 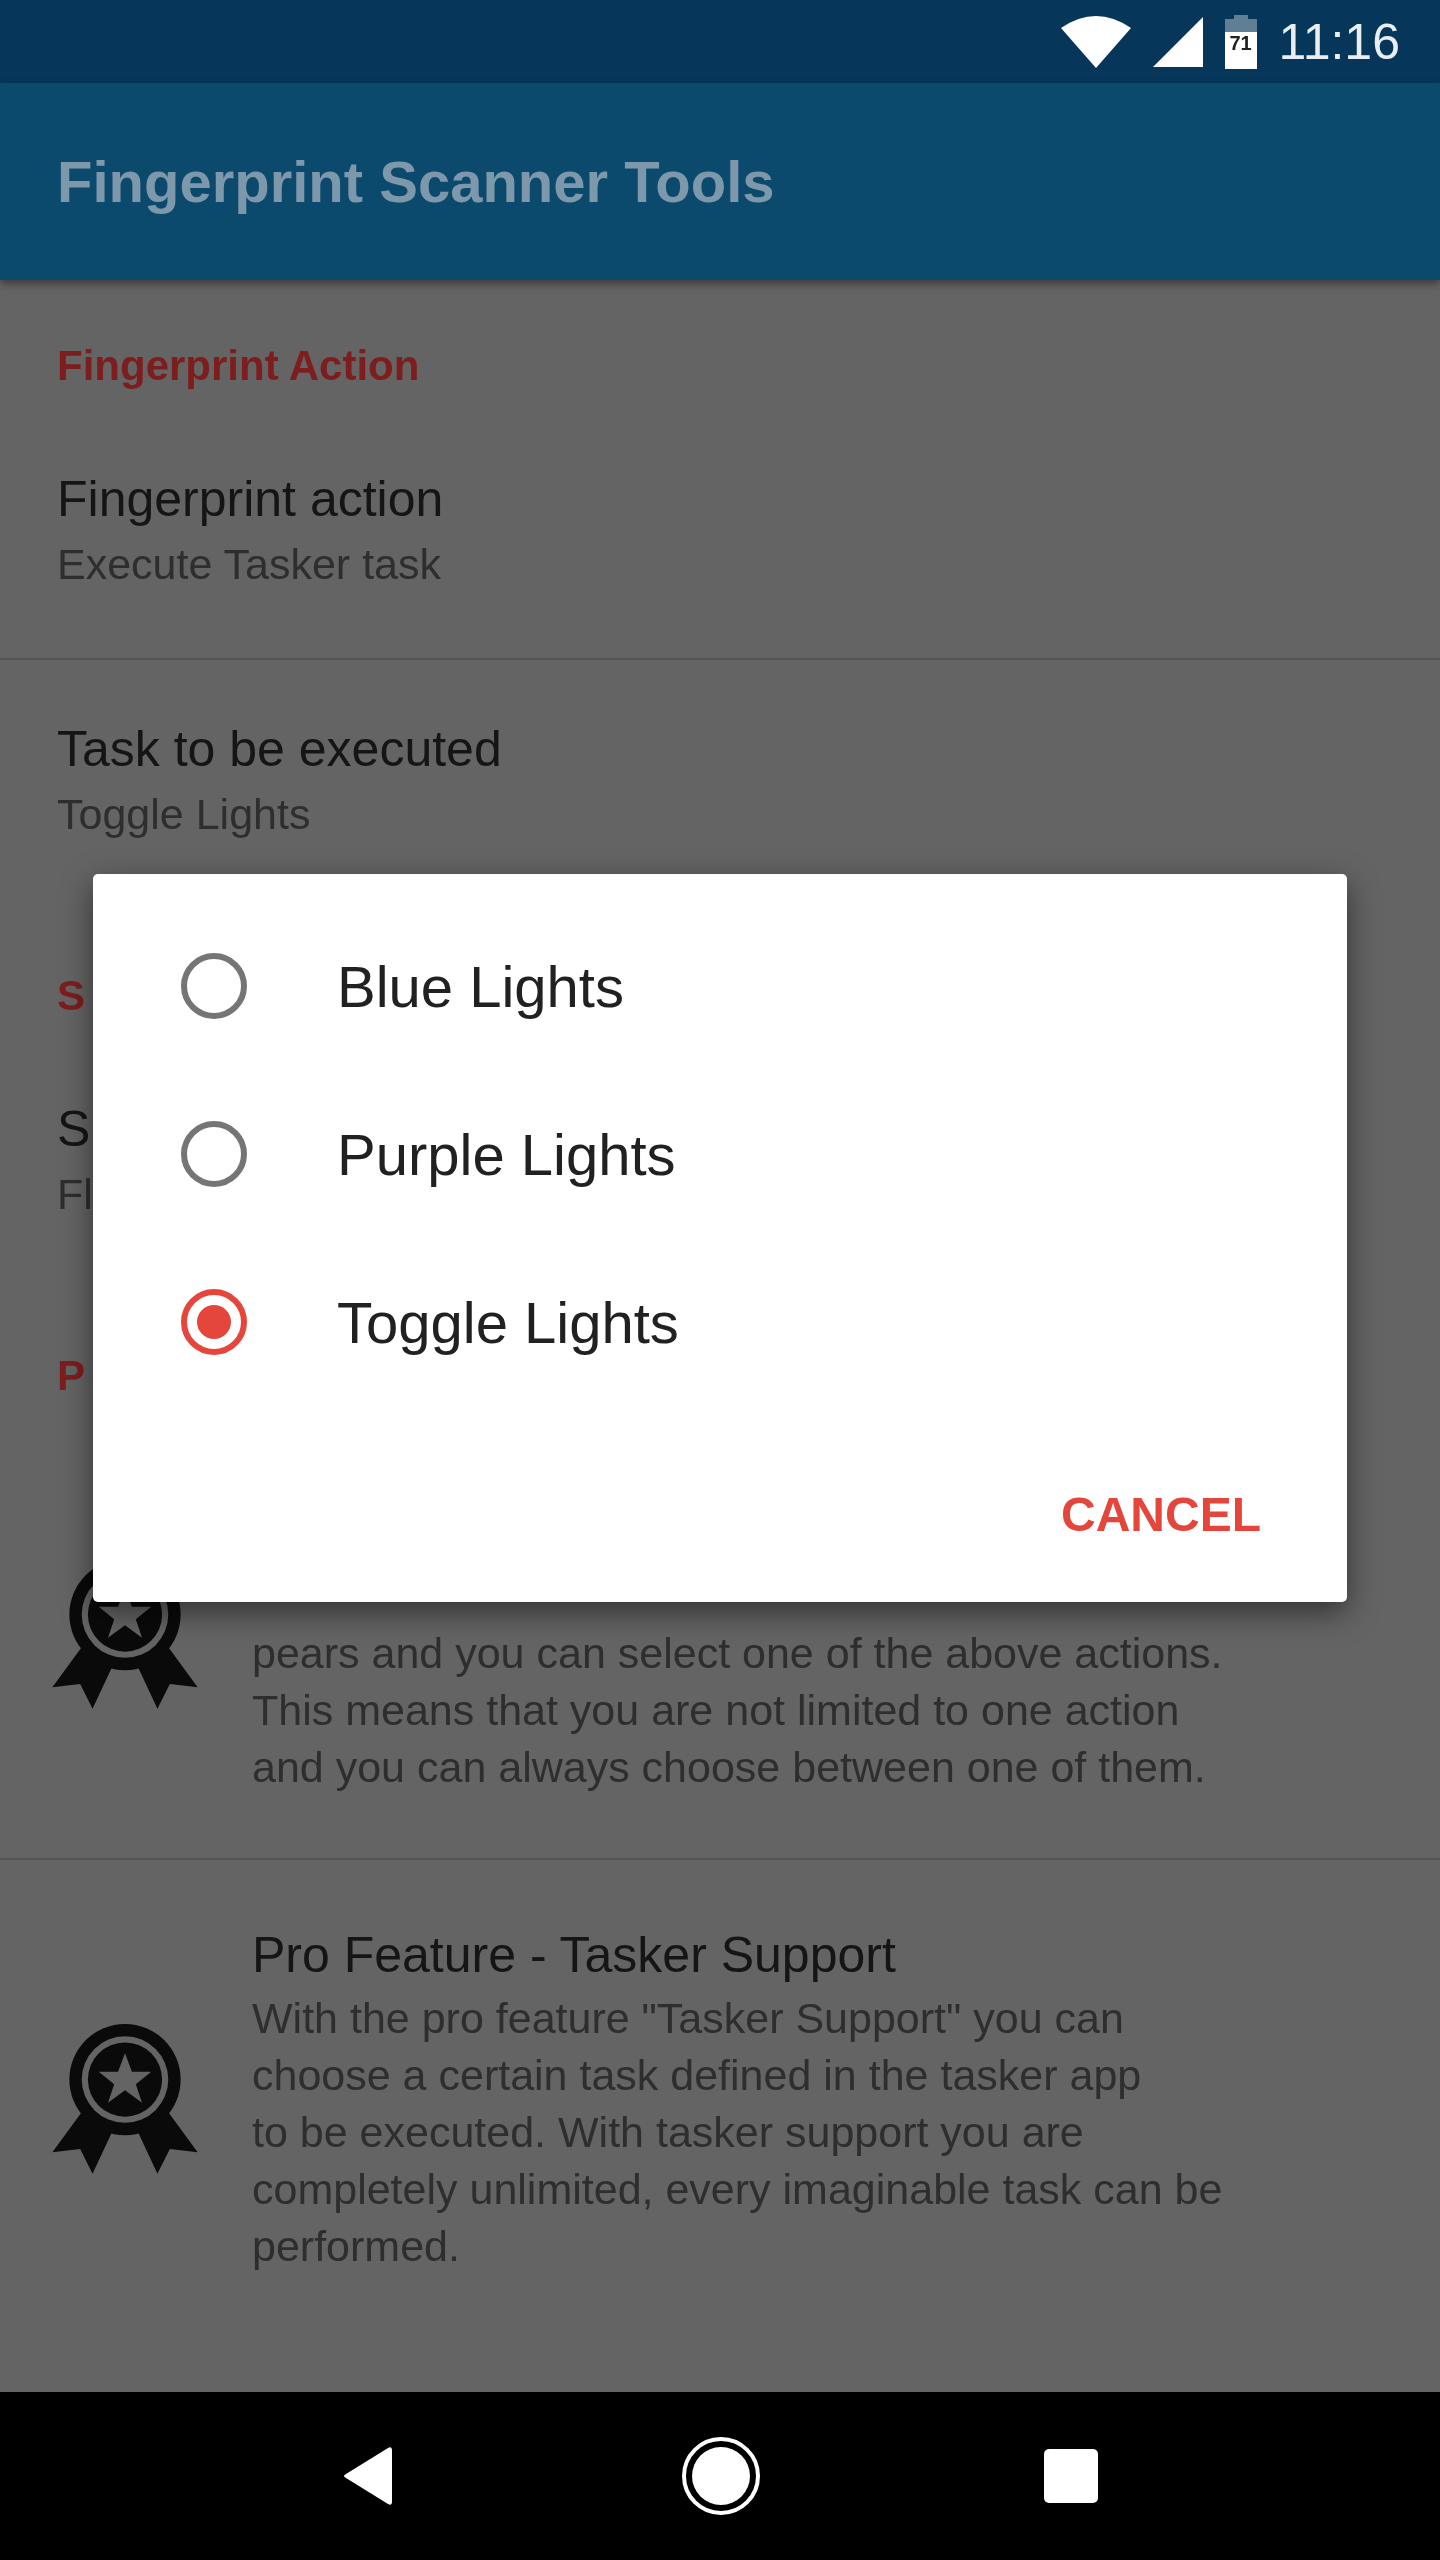 I want to click on feature-title: Pro Feature - Tasker Support, so click(x=574, y=1955).